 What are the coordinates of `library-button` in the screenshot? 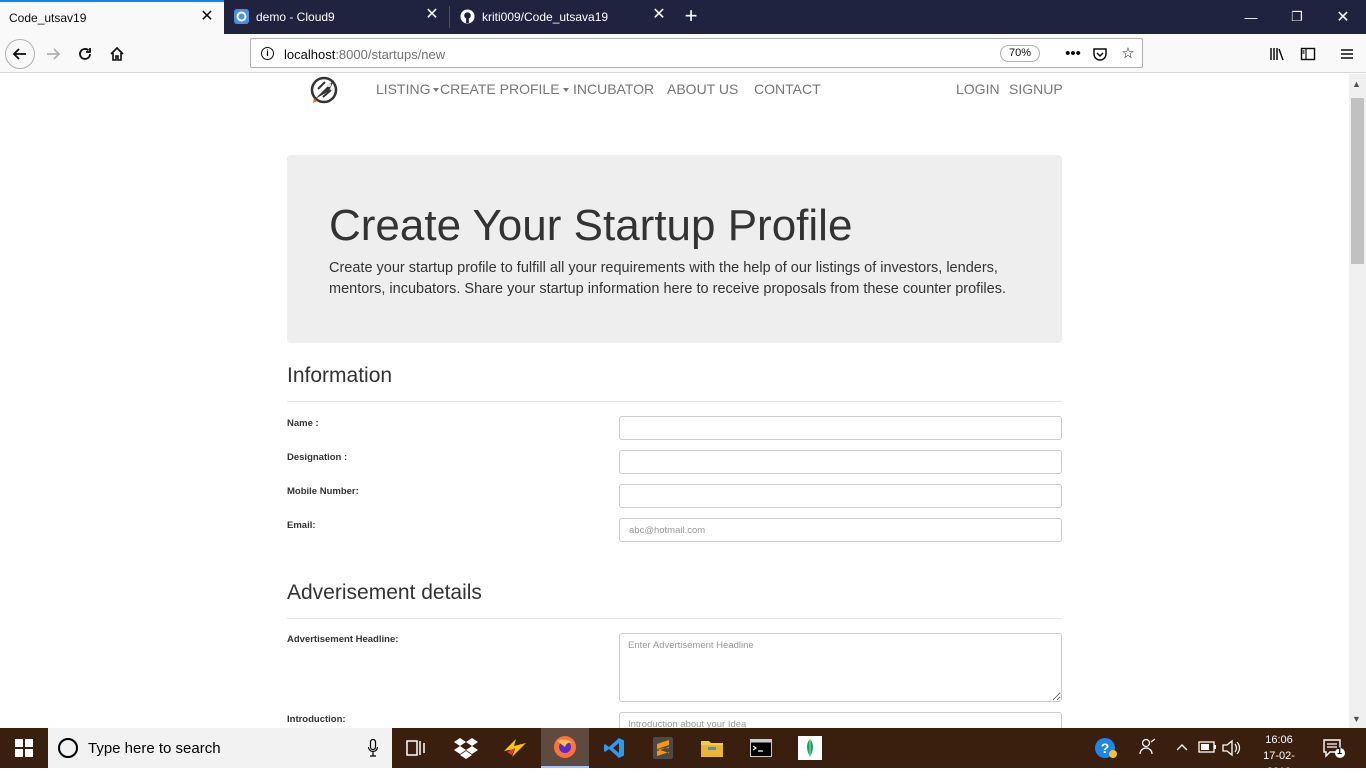 It's located at (1277, 54).